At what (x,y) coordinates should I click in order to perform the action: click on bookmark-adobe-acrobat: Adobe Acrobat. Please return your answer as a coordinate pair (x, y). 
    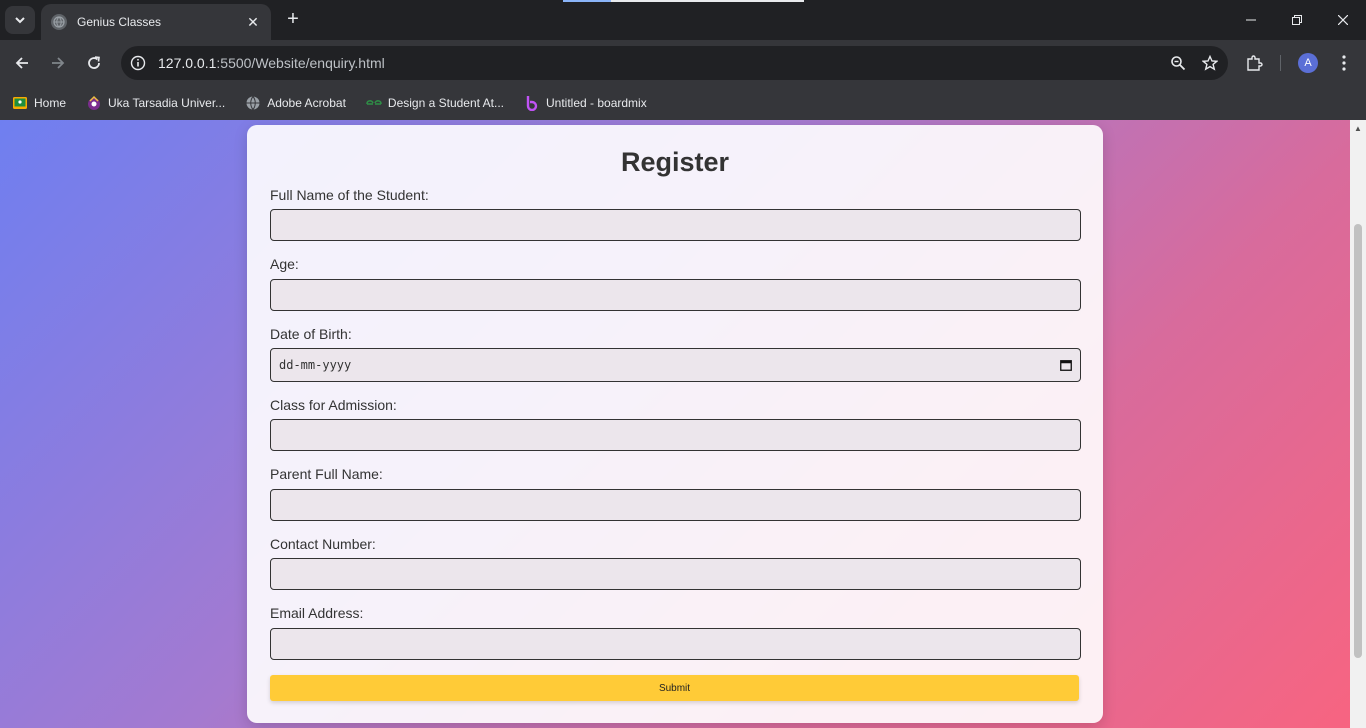
    Looking at the image, I should click on (295, 103).